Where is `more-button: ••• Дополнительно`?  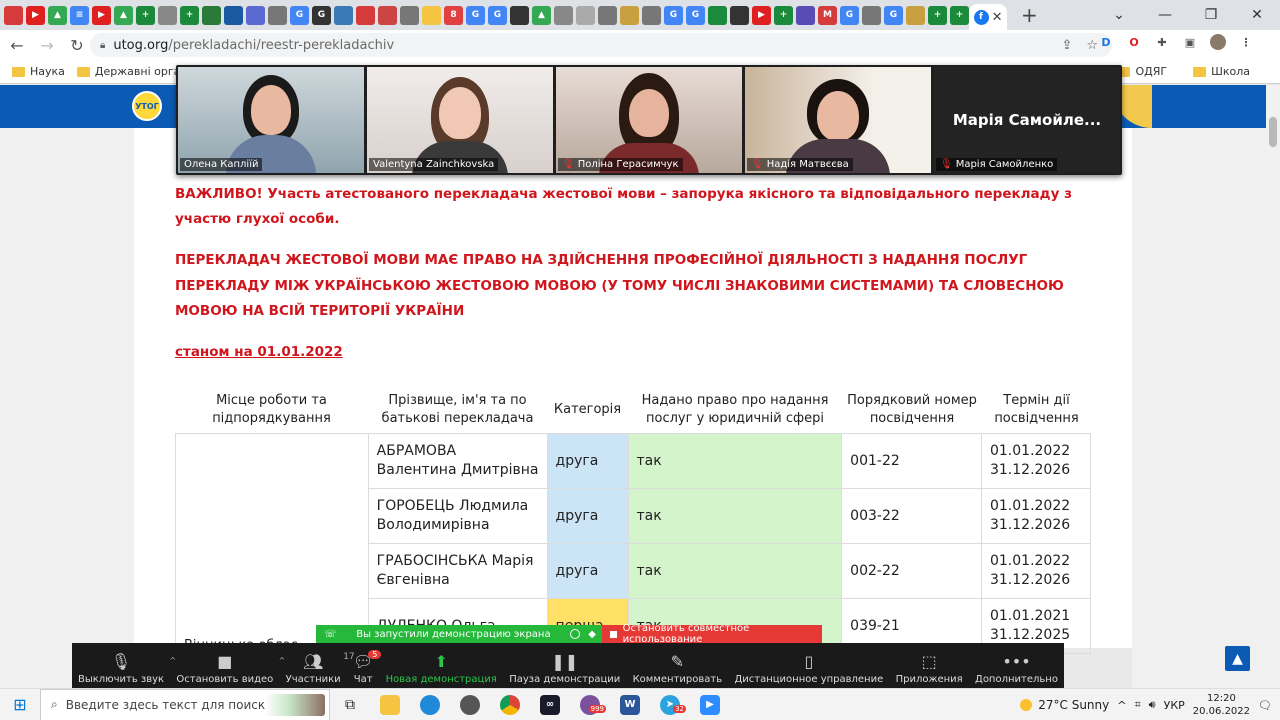 more-button: ••• Дополнительно is located at coordinates (1016, 669).